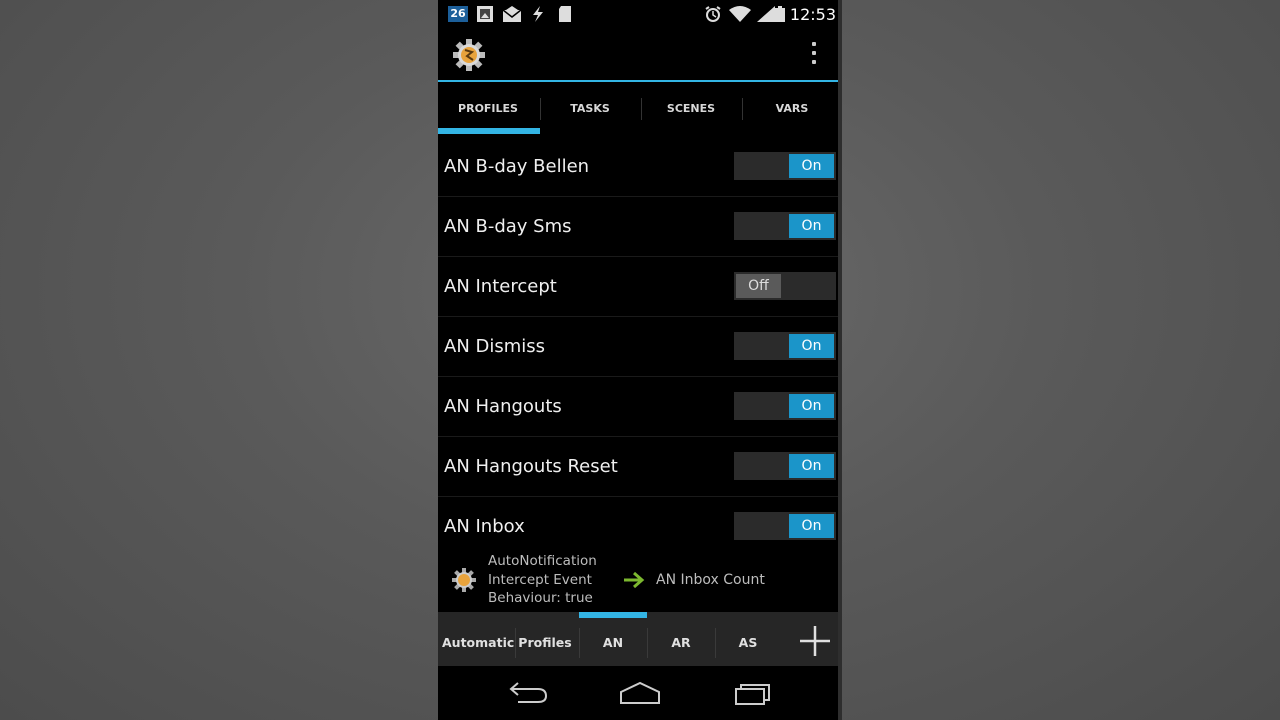  Describe the element at coordinates (540, 598) in the screenshot. I see `context-line: Behaviour: true` at that location.